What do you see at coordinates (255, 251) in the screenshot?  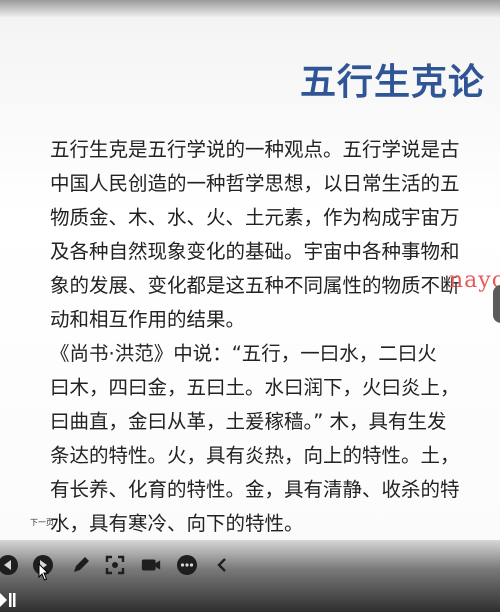 I see `paragraph-line: 及各种自然现象变化的基础。宇宙中各种事物和` at bounding box center [255, 251].